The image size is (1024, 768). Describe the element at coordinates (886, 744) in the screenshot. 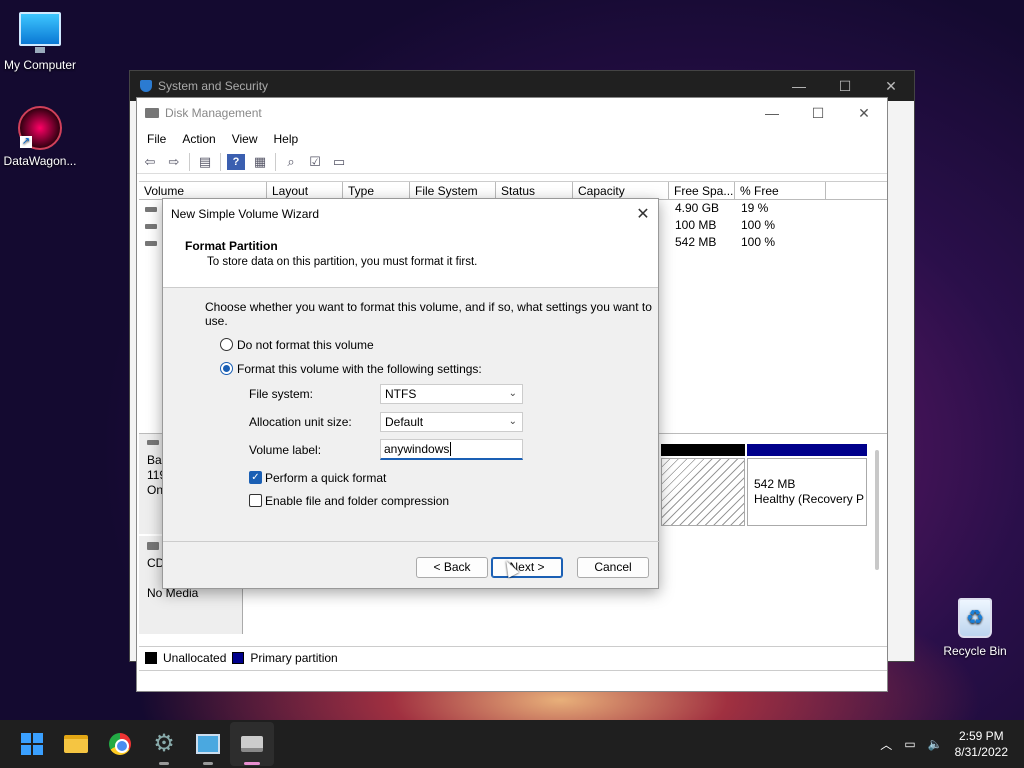

I see `chevron-up-icon: ︿` at that location.